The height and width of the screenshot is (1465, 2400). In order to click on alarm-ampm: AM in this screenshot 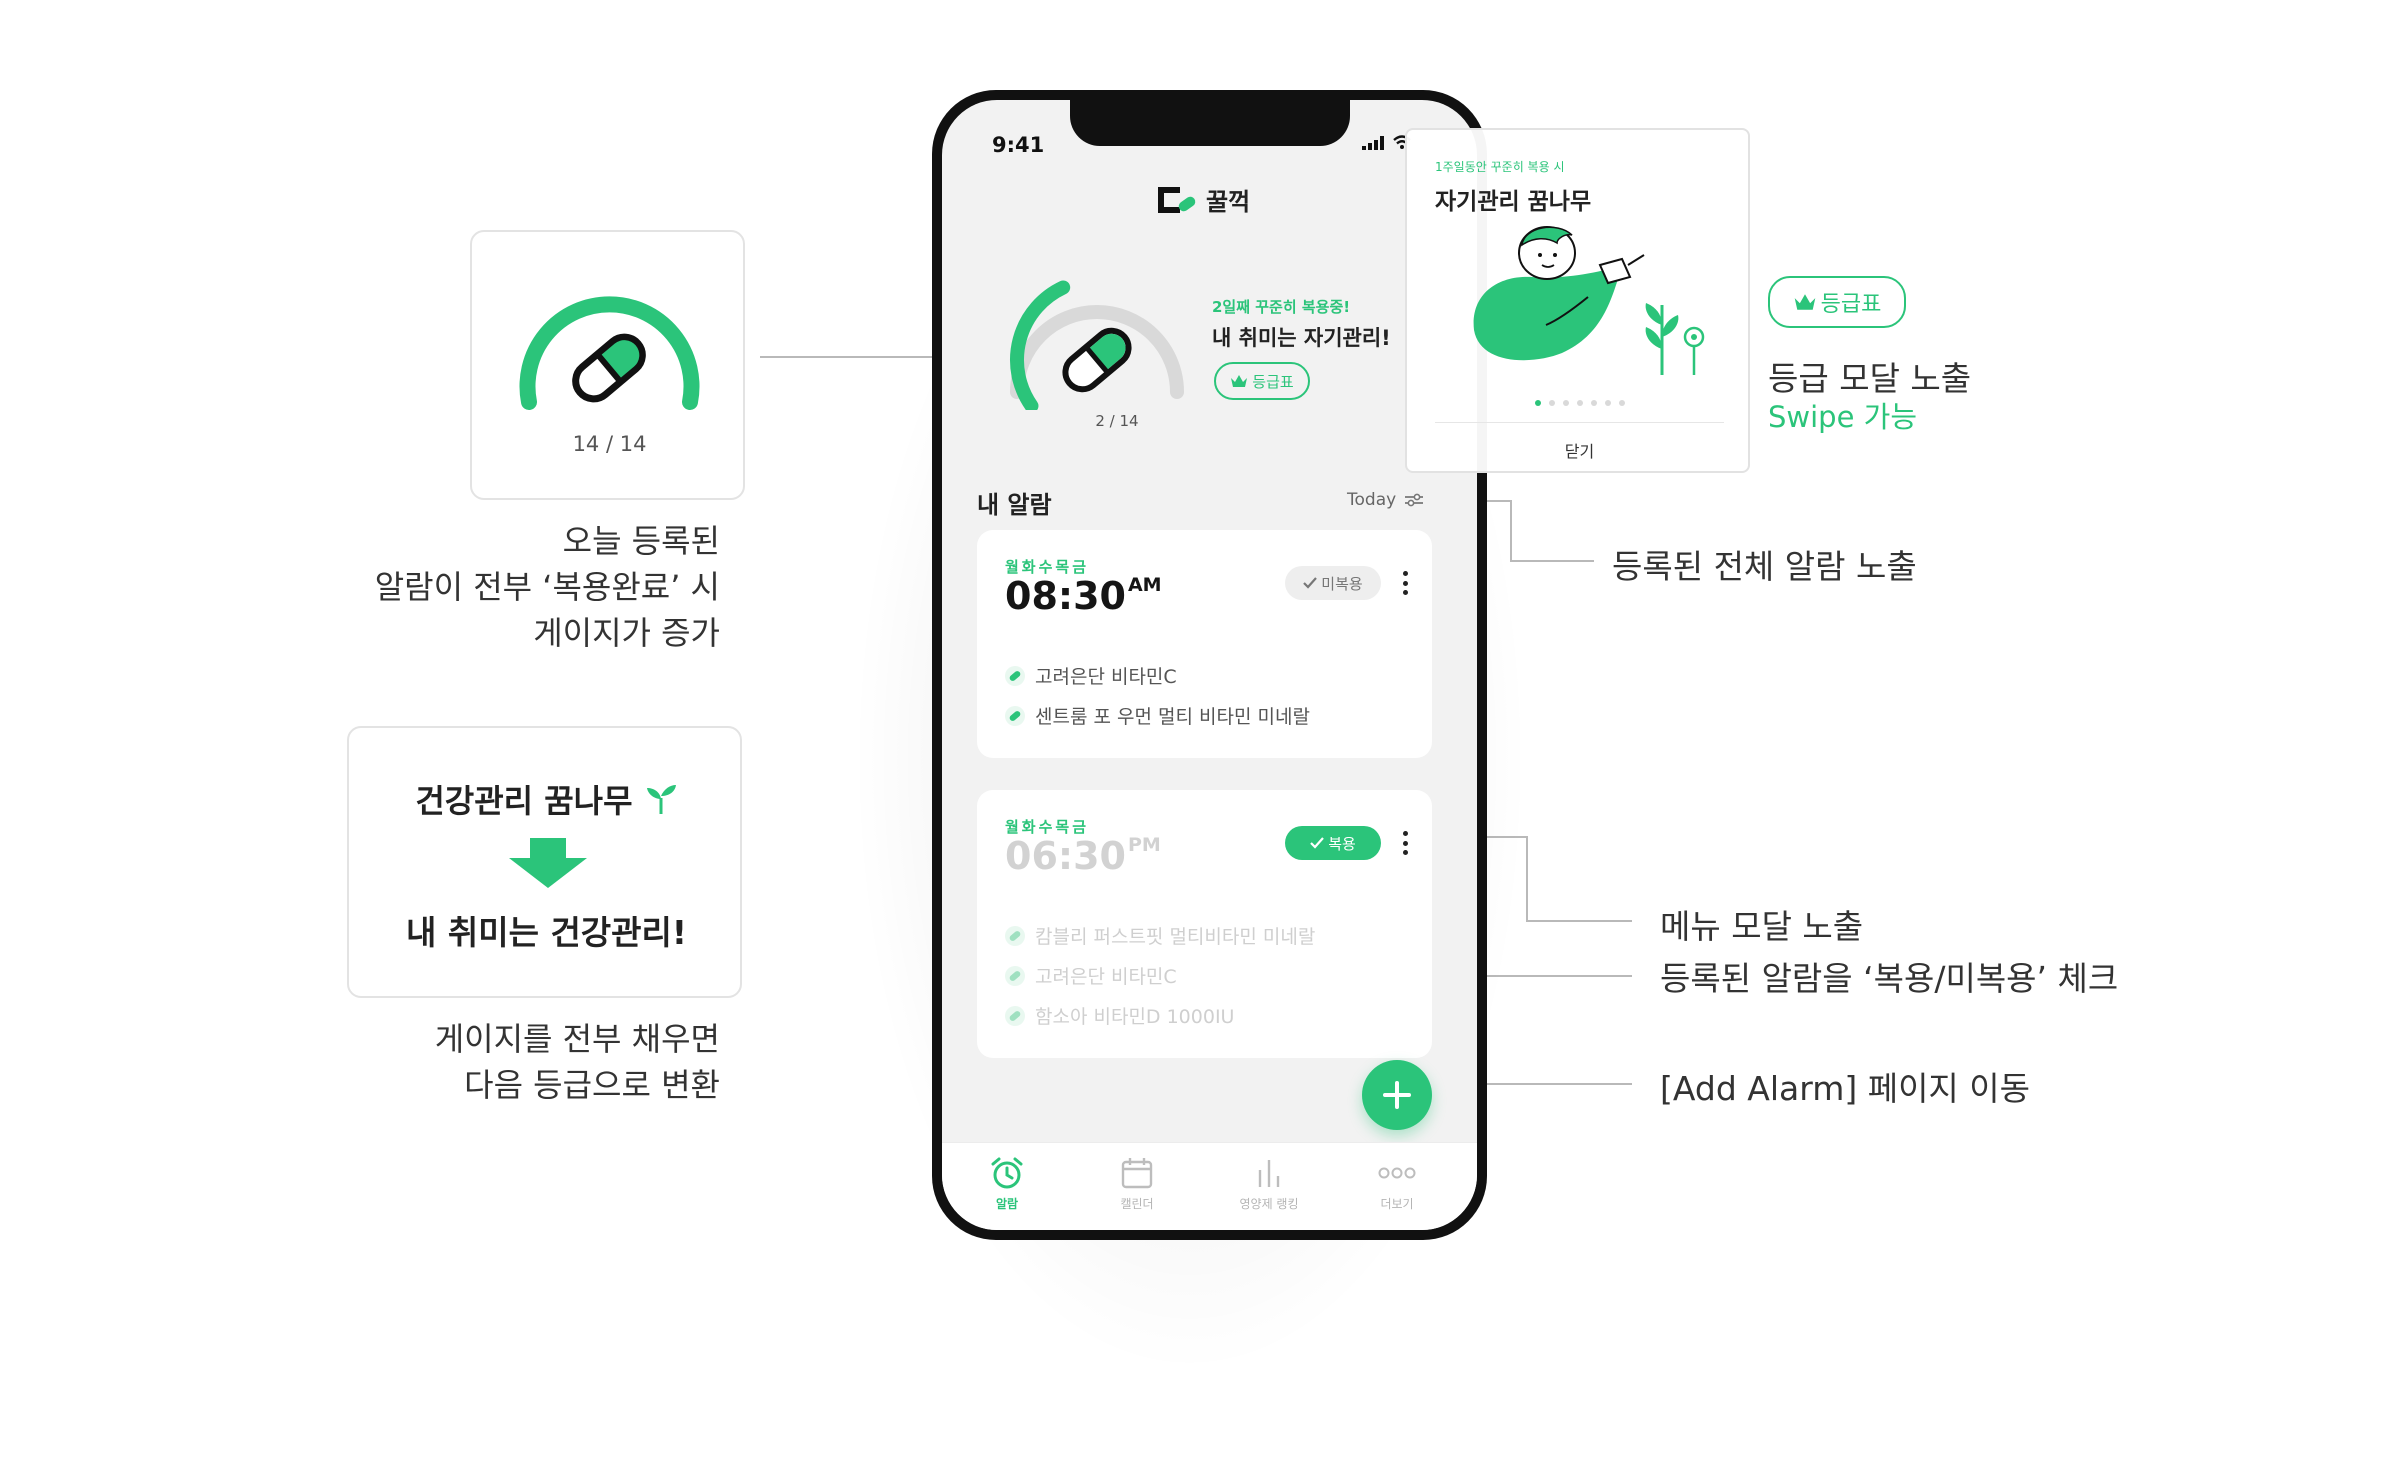, I will do `click(1144, 585)`.